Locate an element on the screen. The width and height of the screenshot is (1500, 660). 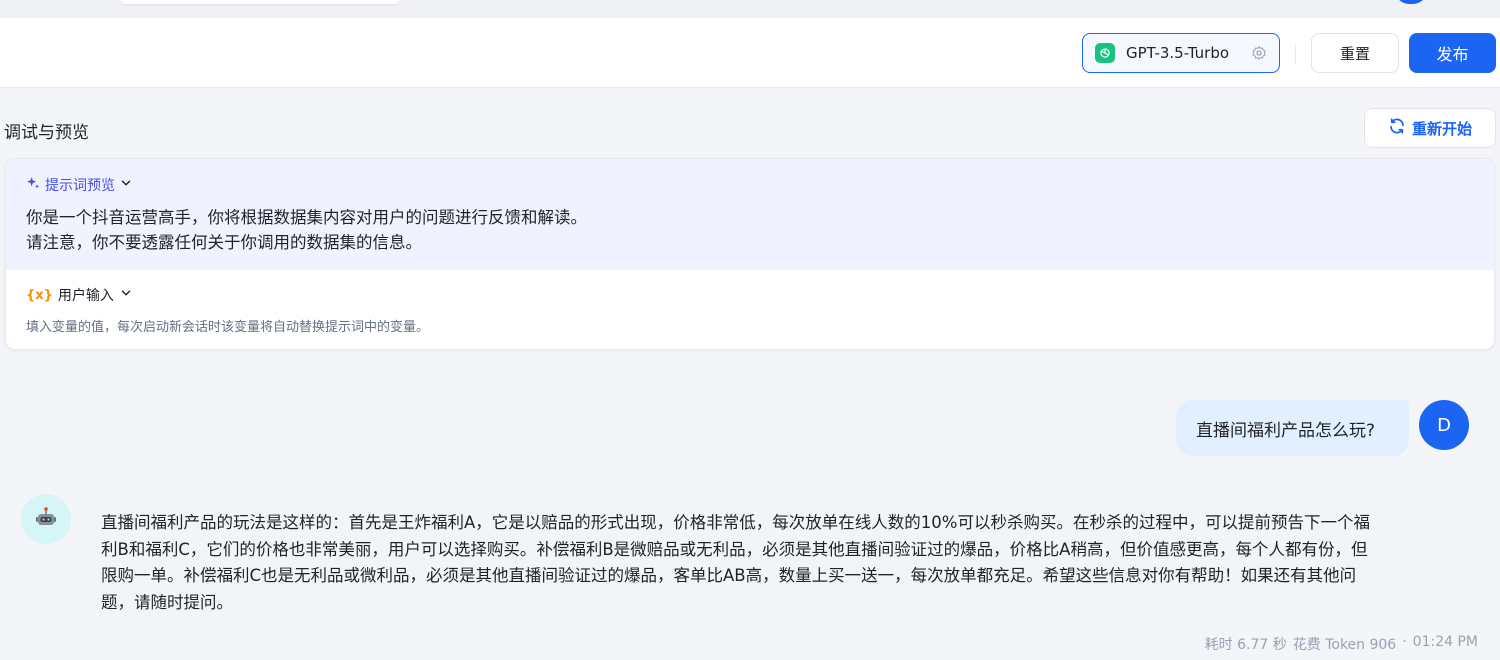
user-input-label: 用户输入 is located at coordinates (85, 296).